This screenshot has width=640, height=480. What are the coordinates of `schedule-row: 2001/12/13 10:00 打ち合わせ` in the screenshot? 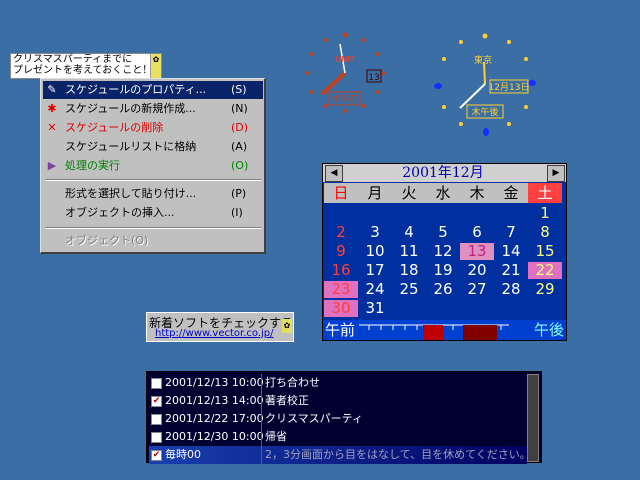 It's located at (338, 383).